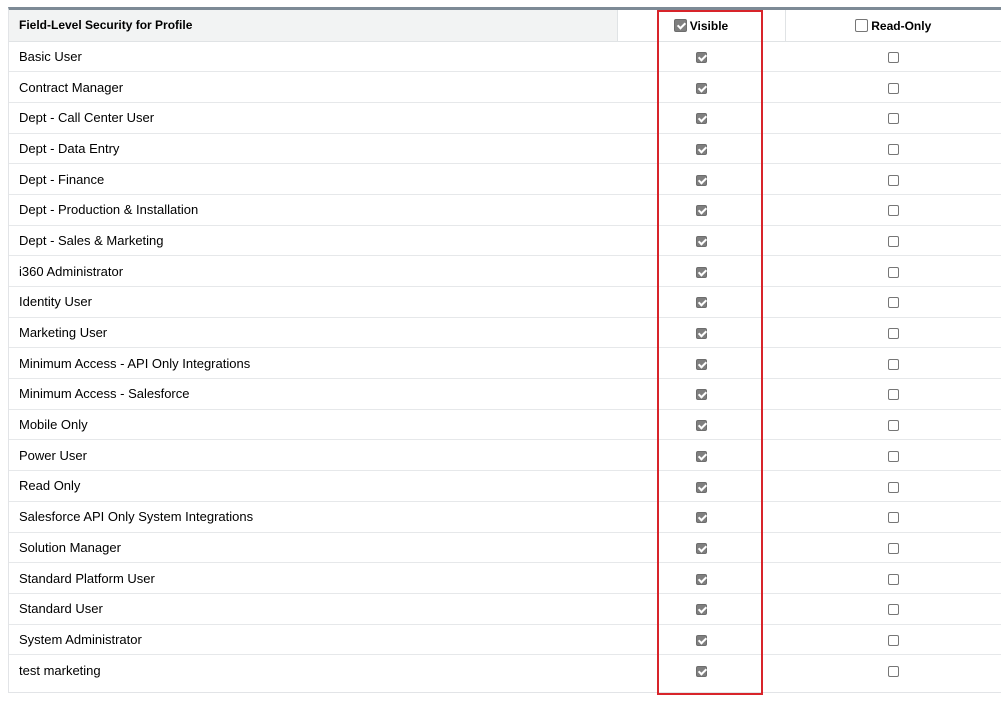  I want to click on table-row: Marketing User, so click(505, 333).